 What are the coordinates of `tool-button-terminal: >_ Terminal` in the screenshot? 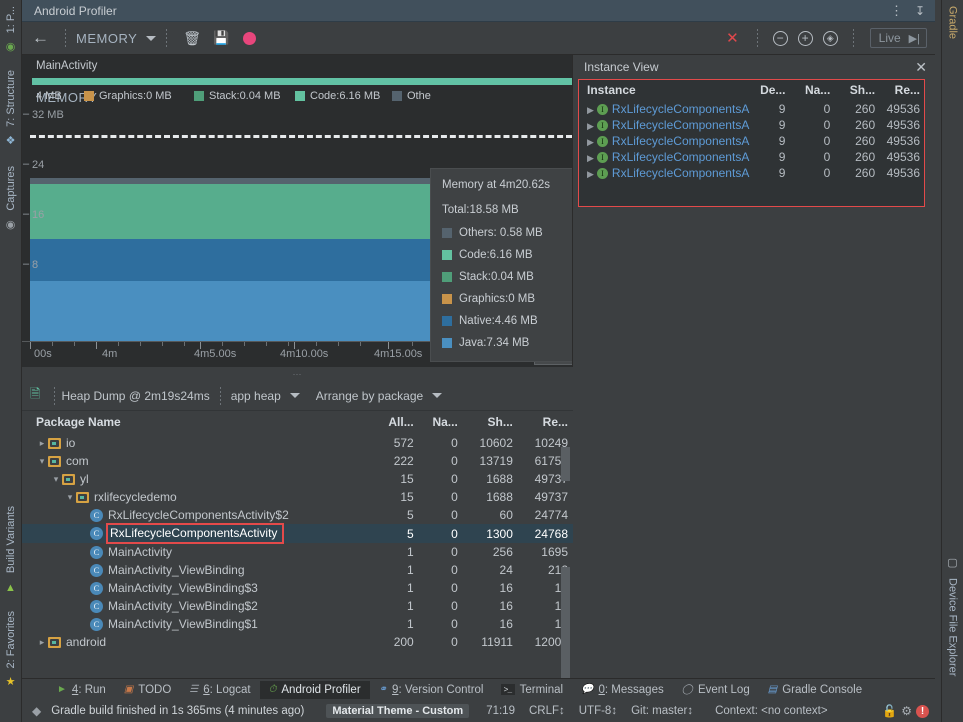 It's located at (532, 690).